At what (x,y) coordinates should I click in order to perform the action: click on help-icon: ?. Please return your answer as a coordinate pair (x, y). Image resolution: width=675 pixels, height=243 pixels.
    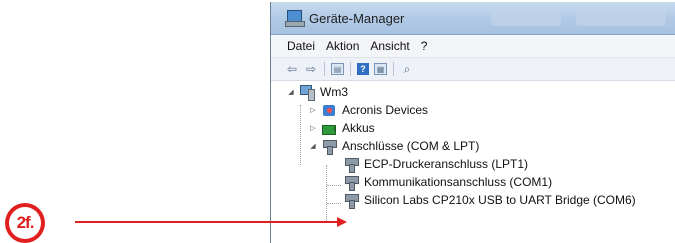
    Looking at the image, I should click on (363, 69).